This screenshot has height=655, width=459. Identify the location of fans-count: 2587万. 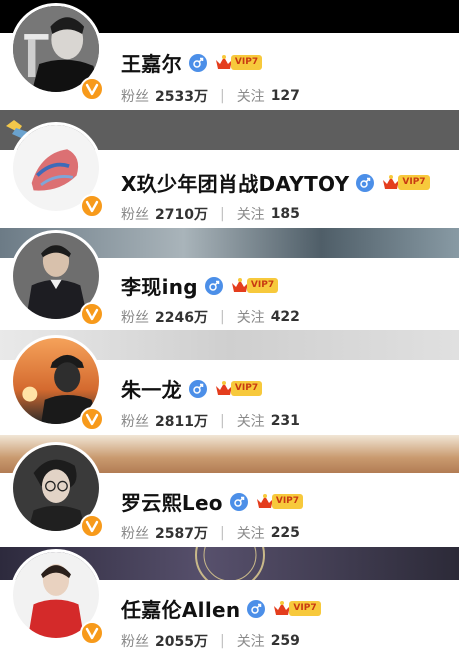
(181, 534).